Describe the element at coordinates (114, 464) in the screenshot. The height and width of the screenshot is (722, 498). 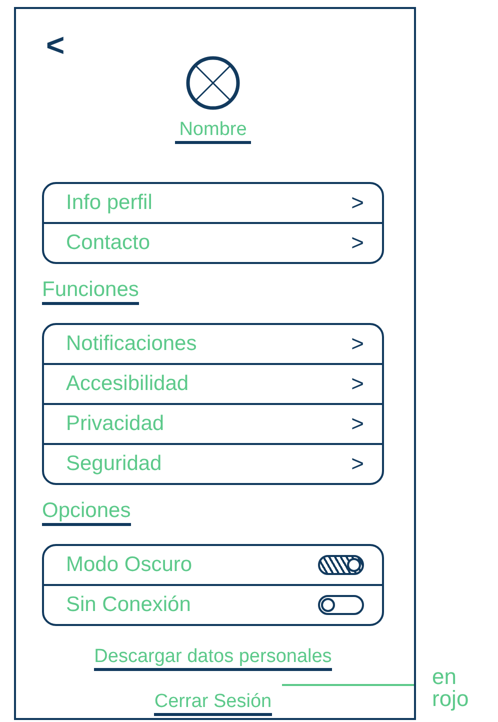
I see `row-label: Seguridad` at that location.